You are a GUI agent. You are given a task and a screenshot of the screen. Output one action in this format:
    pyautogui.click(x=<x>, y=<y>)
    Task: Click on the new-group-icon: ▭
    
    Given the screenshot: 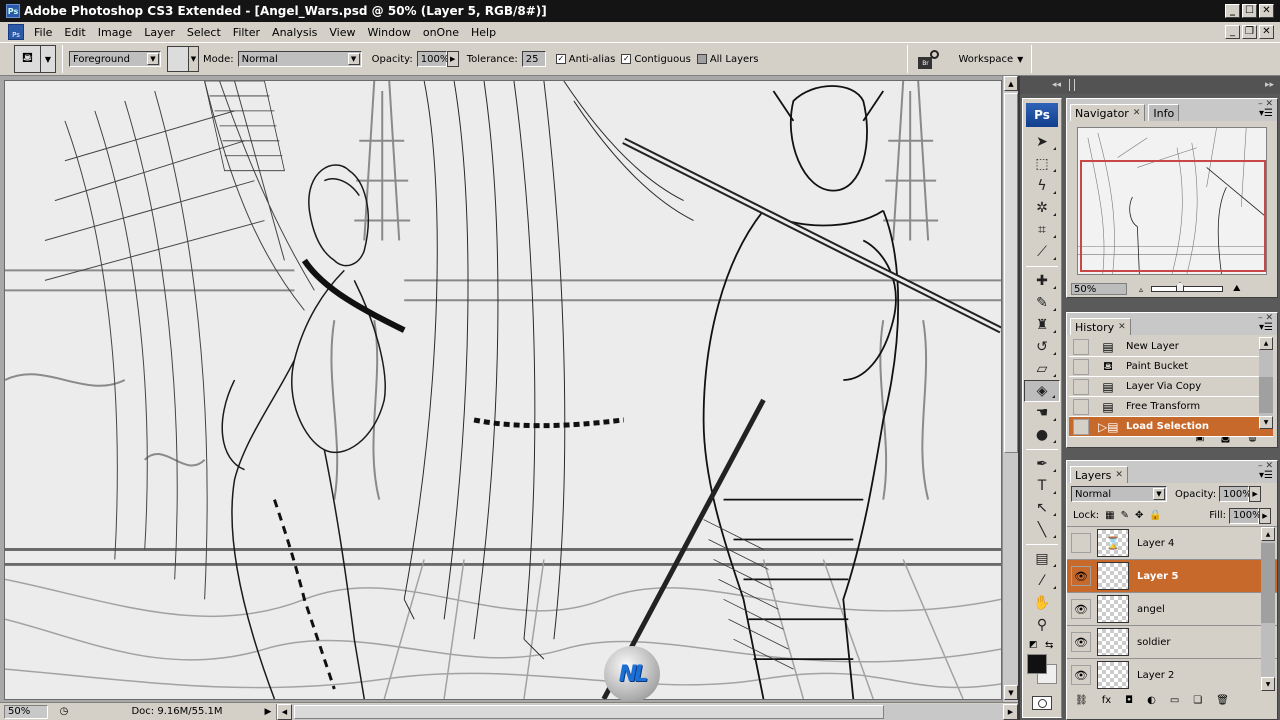 What is the action you would take?
    pyautogui.click(x=1174, y=700)
    